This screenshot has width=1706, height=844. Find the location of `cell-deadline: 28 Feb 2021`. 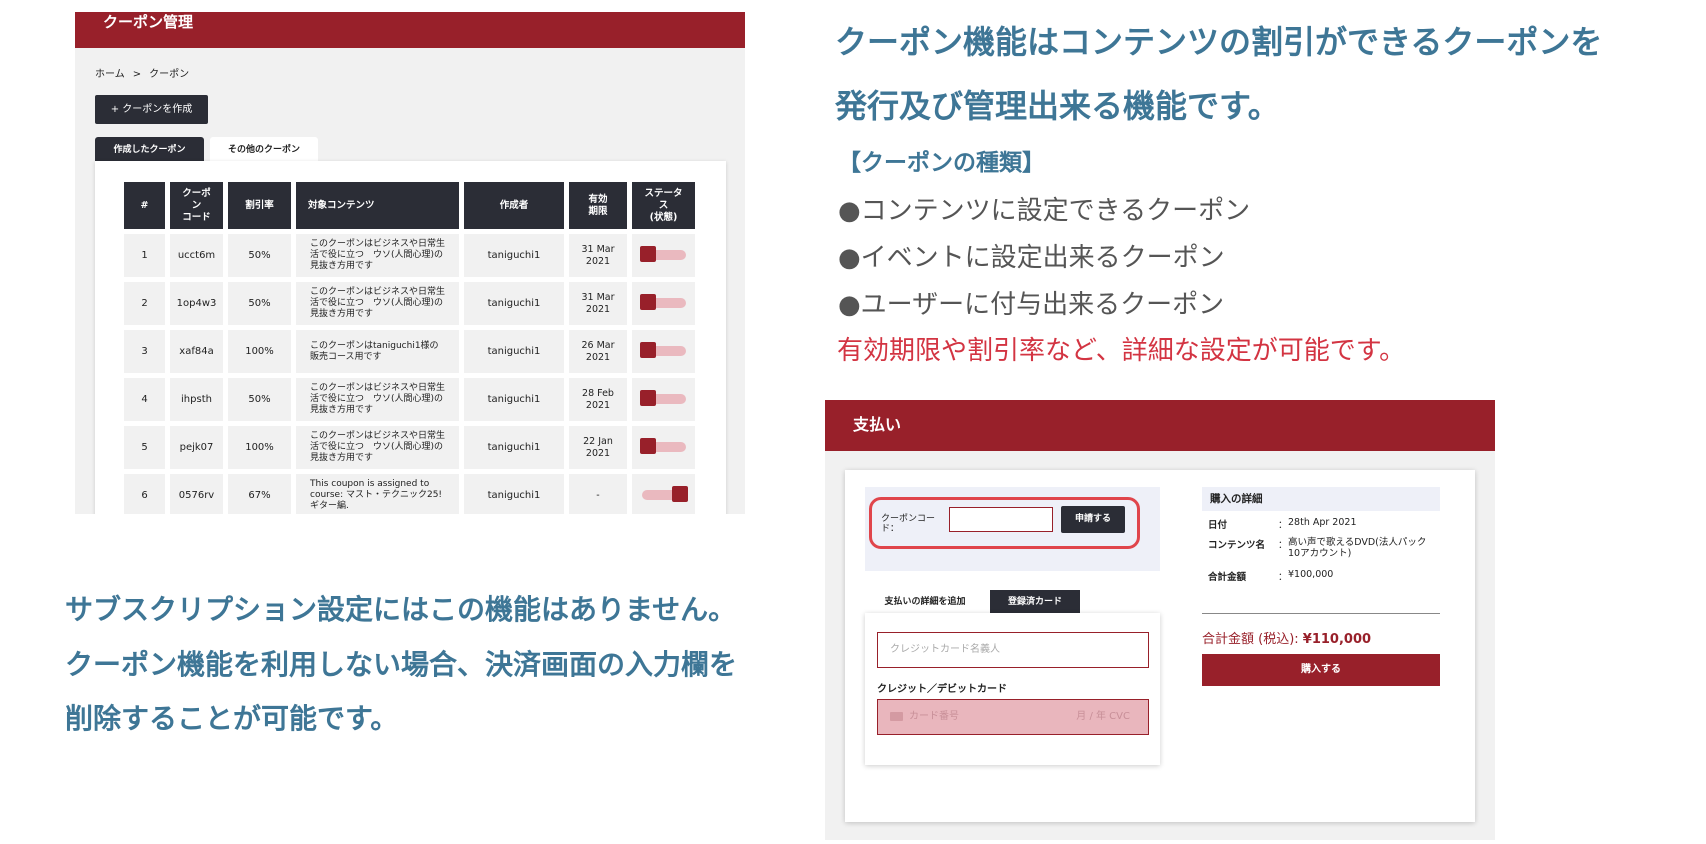

cell-deadline: 28 Feb 2021 is located at coordinates (598, 399).